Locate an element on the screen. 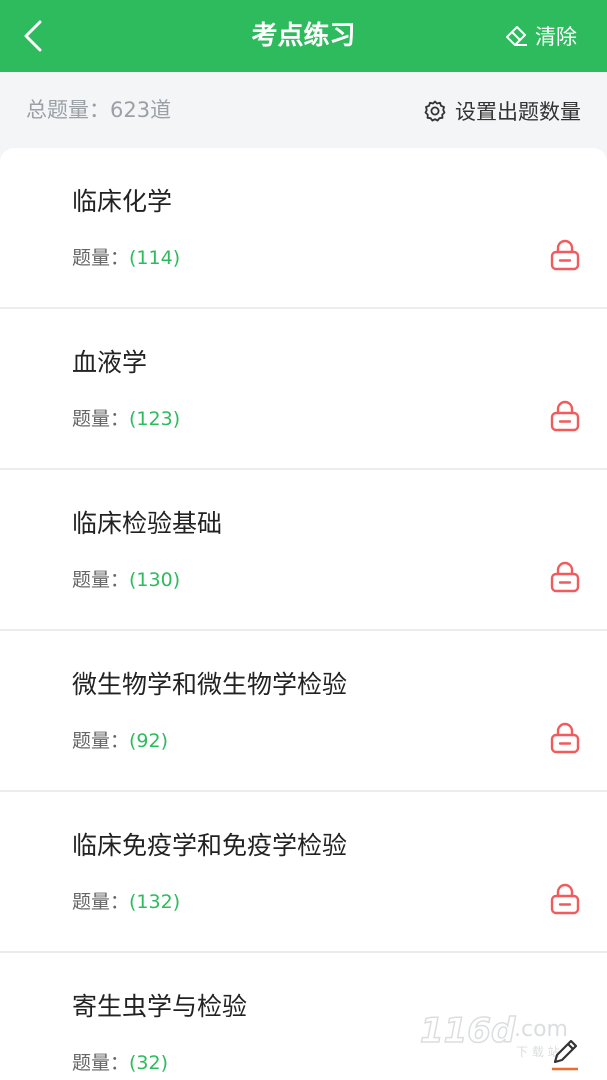 Image resolution: width=607 pixels, height=1080 pixels. clear-button: 清除 is located at coordinates (540, 36).